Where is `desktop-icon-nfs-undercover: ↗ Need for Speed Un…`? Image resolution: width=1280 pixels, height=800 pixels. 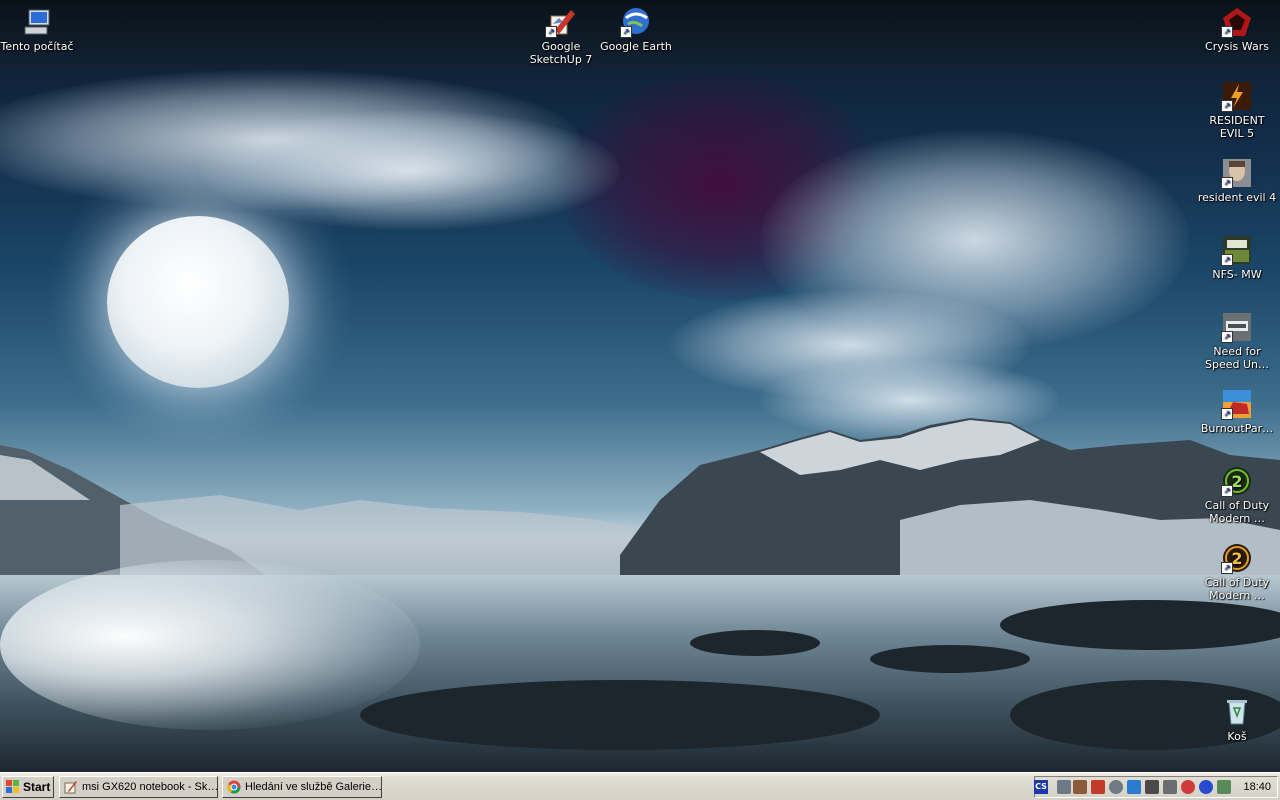 desktop-icon-nfs-undercover: ↗ Need for Speed Un… is located at coordinates (1237, 341).